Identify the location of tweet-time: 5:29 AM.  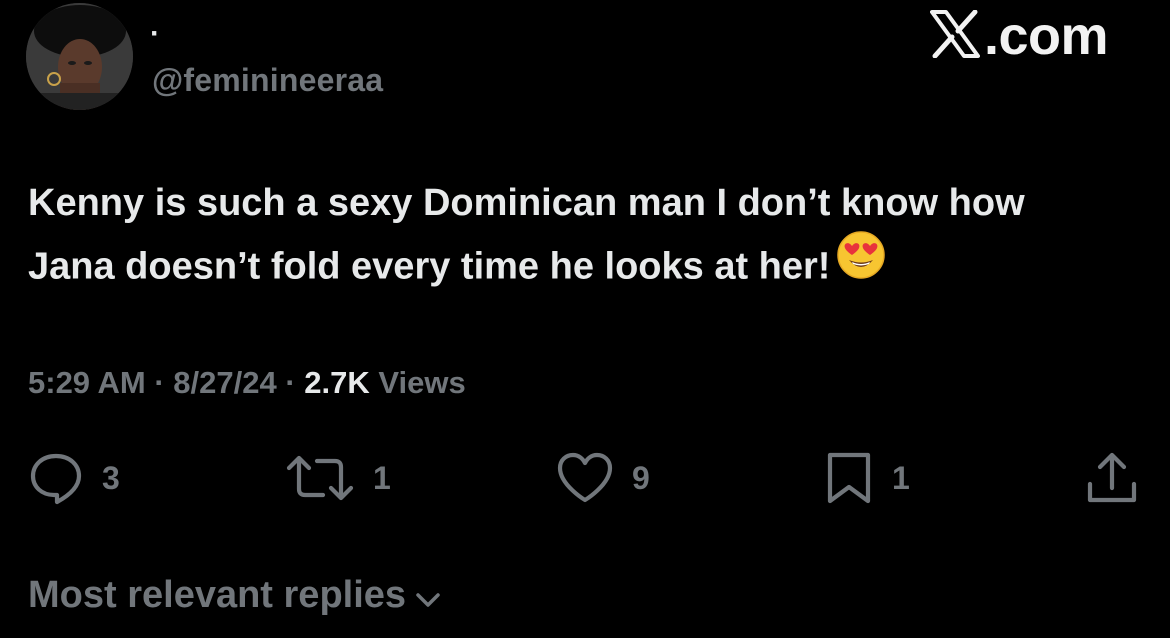
(87, 382).